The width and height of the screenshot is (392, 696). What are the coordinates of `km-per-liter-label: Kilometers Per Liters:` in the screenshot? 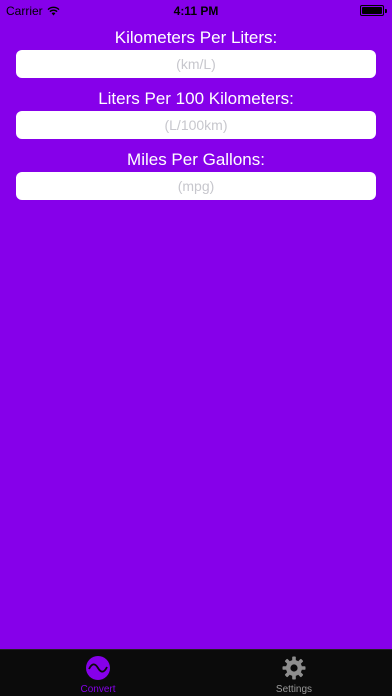 It's located at (196, 37).